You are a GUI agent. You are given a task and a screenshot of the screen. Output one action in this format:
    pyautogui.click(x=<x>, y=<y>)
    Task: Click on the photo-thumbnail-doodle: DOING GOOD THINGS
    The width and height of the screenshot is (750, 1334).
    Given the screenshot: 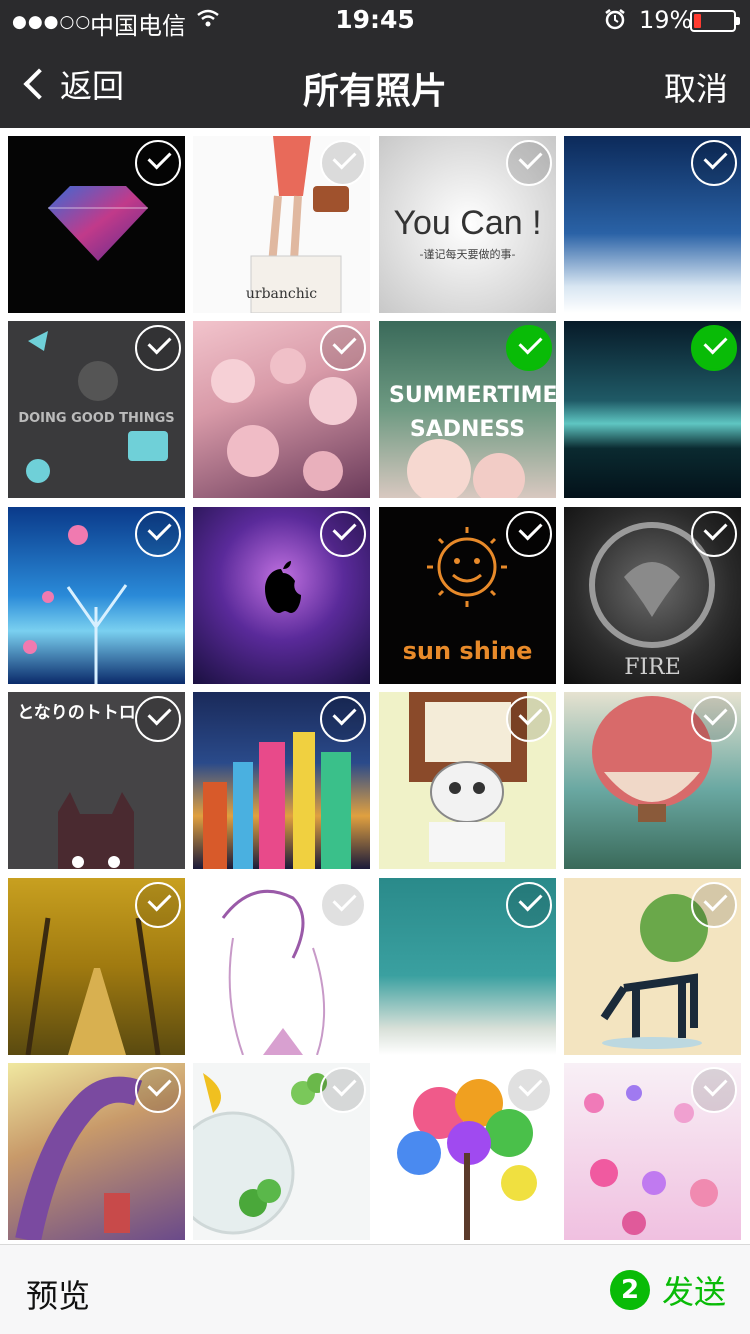 What is the action you would take?
    pyautogui.click(x=96, y=409)
    